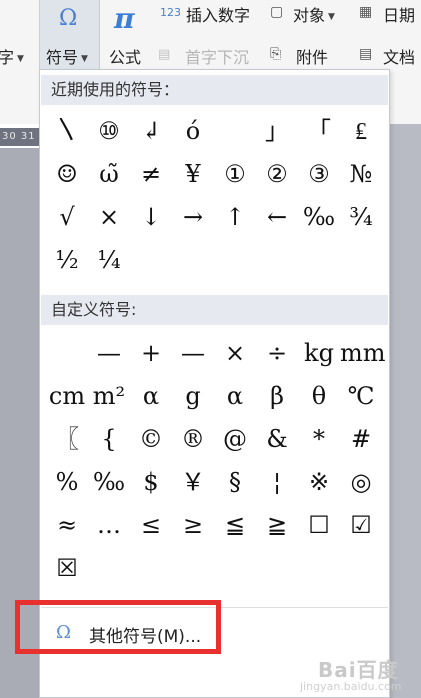 The image size is (421, 698). What do you see at coordinates (351, 686) in the screenshot?
I see `baidu-watermark-url: jingyan.baidu.com` at bounding box center [351, 686].